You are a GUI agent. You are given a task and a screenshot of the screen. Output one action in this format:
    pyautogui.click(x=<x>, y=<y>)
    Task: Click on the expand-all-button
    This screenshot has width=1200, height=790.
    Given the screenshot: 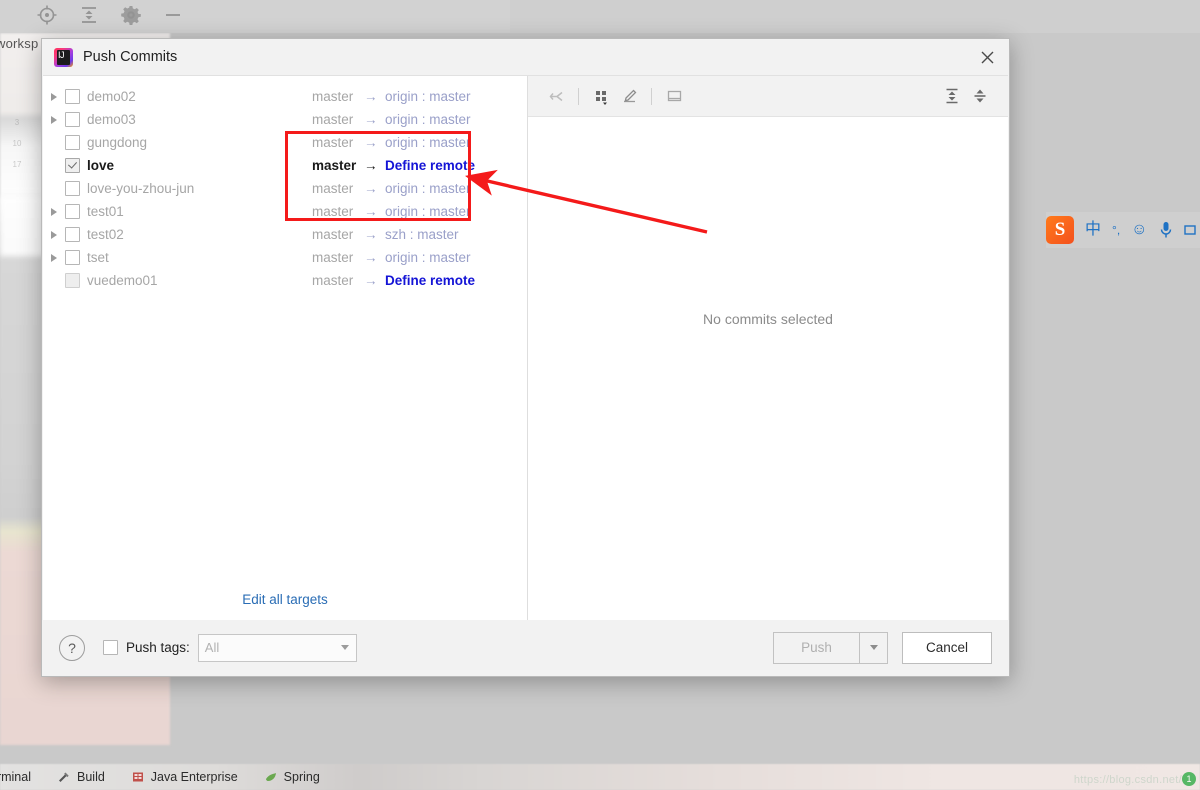 What is the action you would take?
    pyautogui.click(x=952, y=96)
    